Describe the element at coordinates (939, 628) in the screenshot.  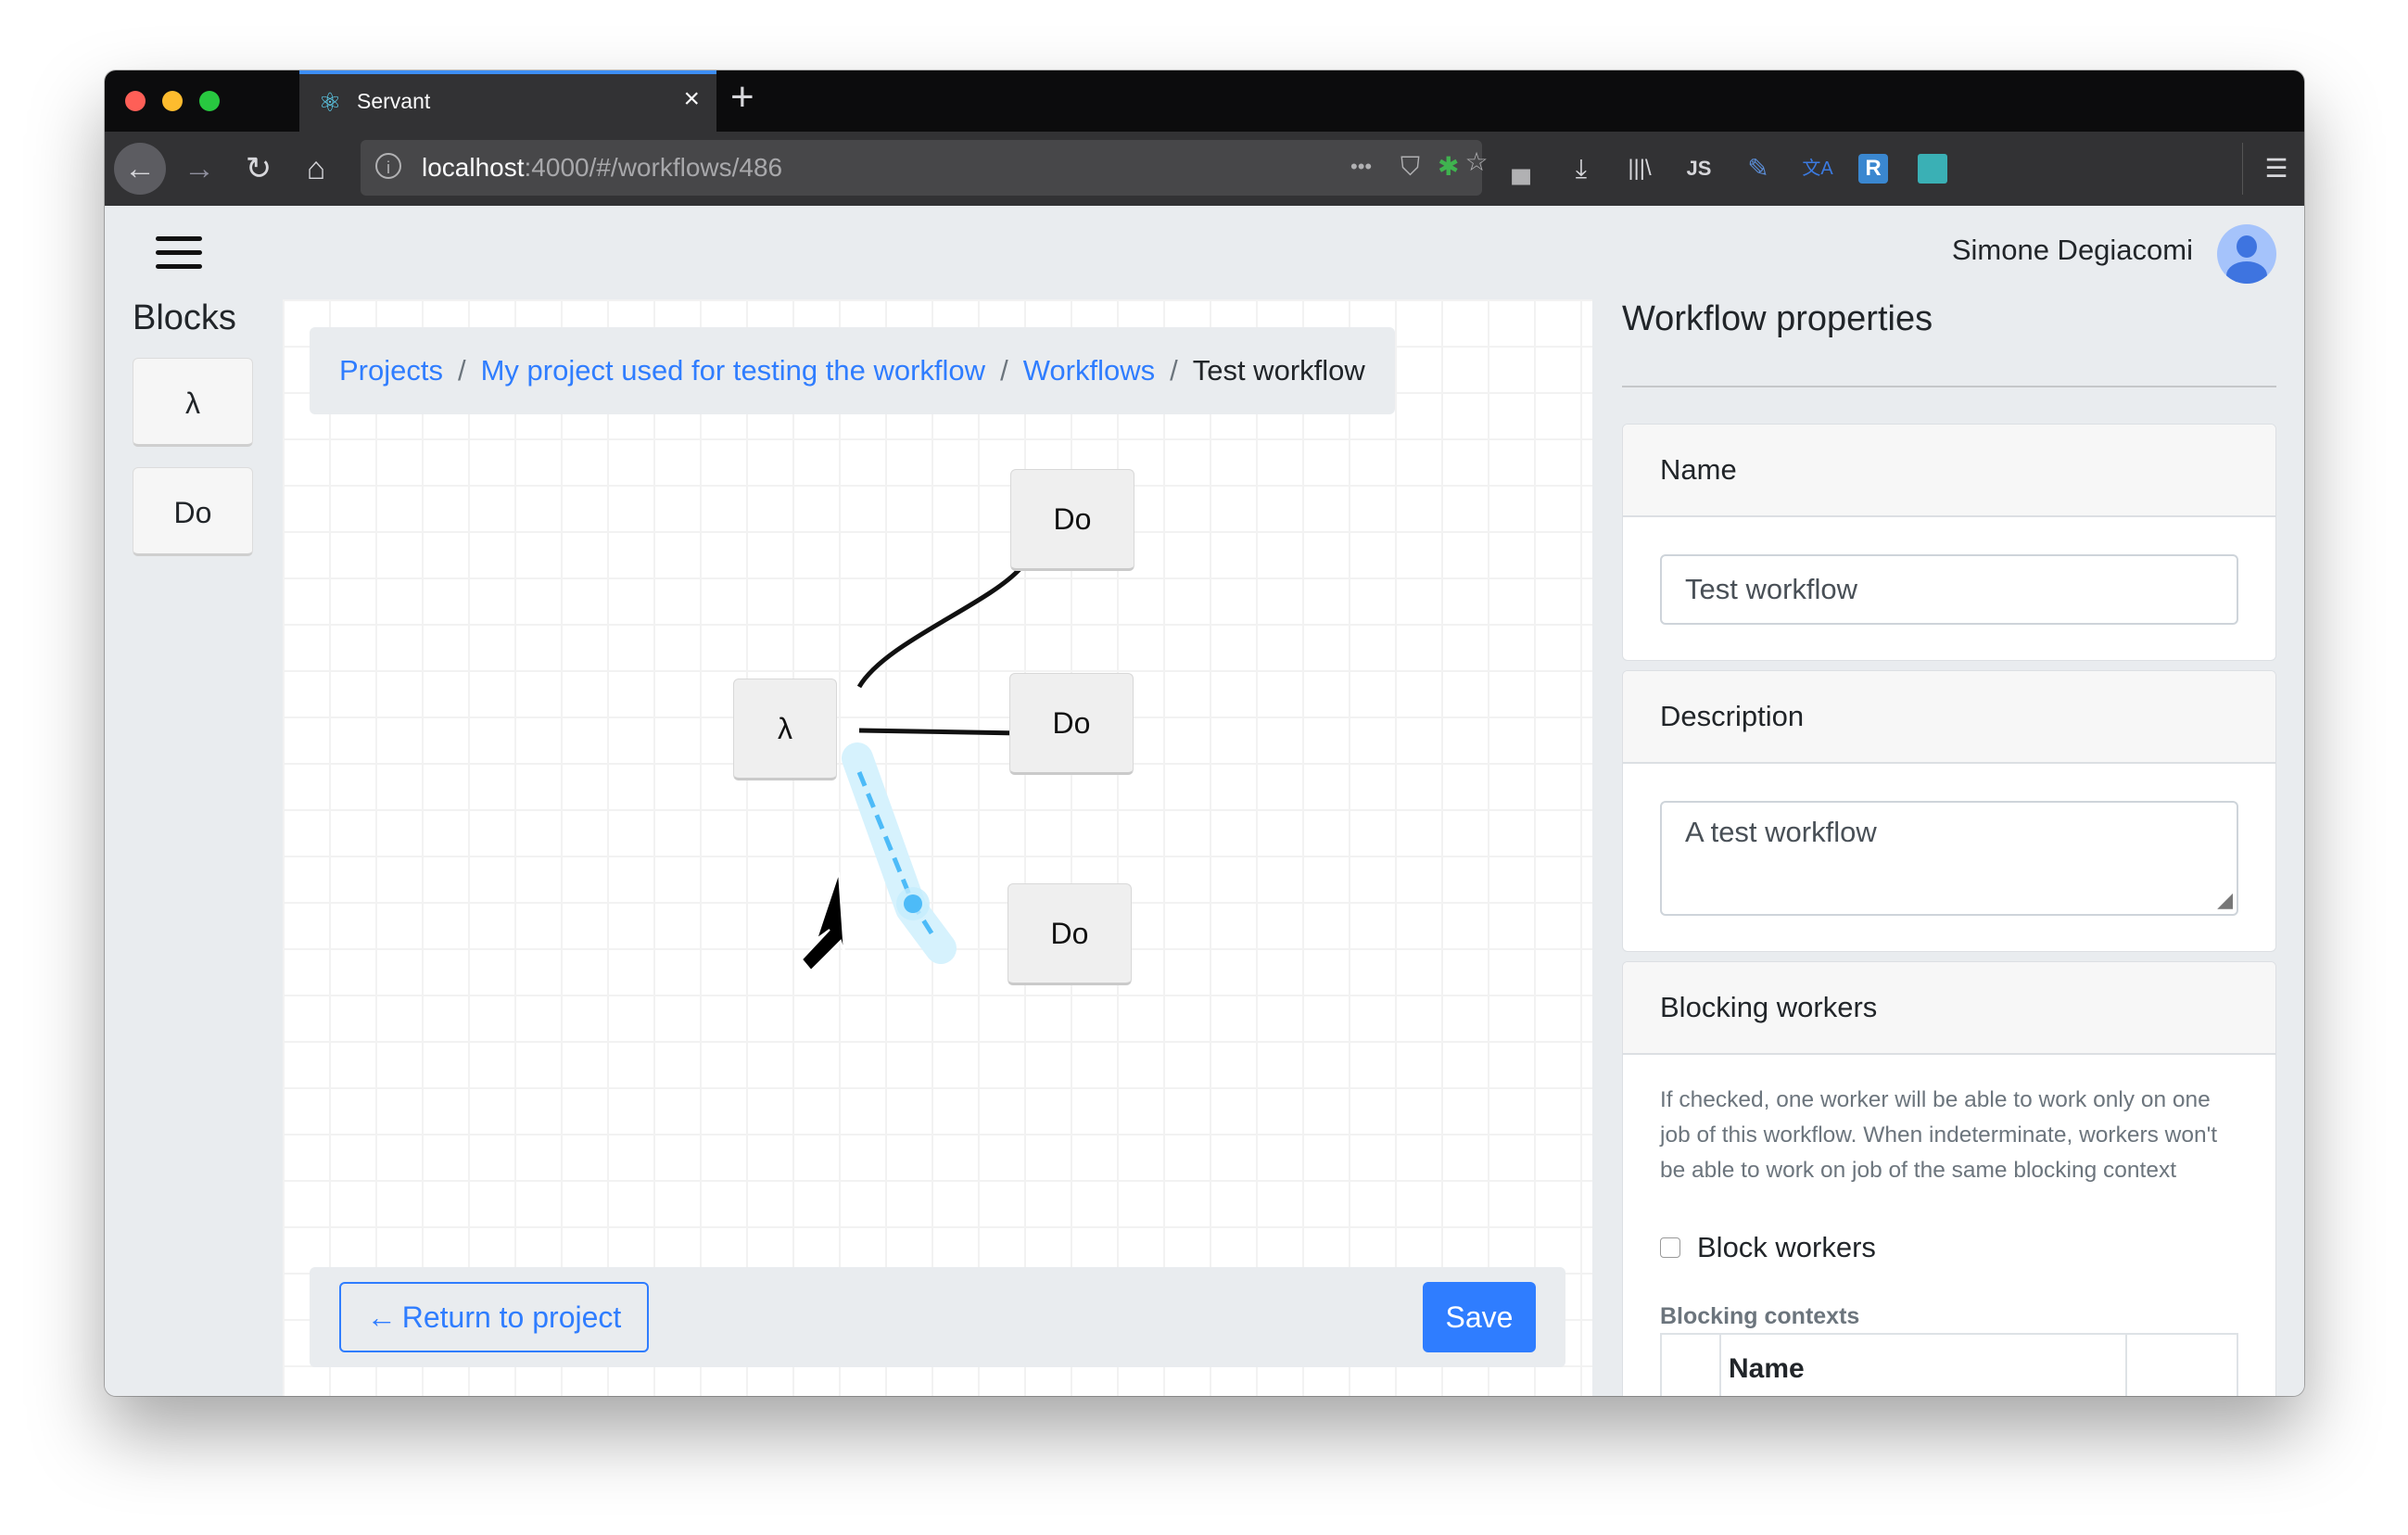
I see `edge-lambda-do1` at that location.